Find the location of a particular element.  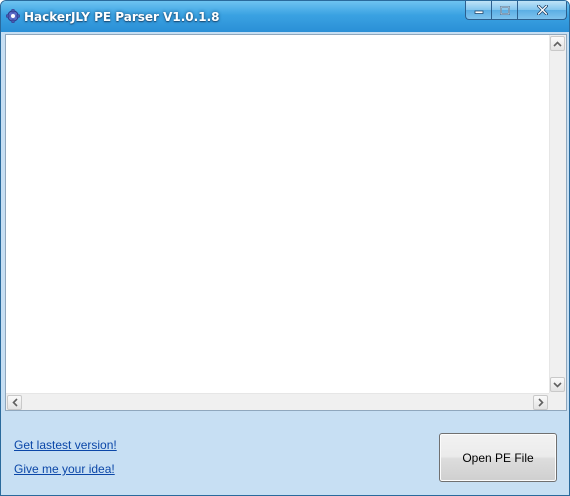

scroll-down-button is located at coordinates (557, 384).